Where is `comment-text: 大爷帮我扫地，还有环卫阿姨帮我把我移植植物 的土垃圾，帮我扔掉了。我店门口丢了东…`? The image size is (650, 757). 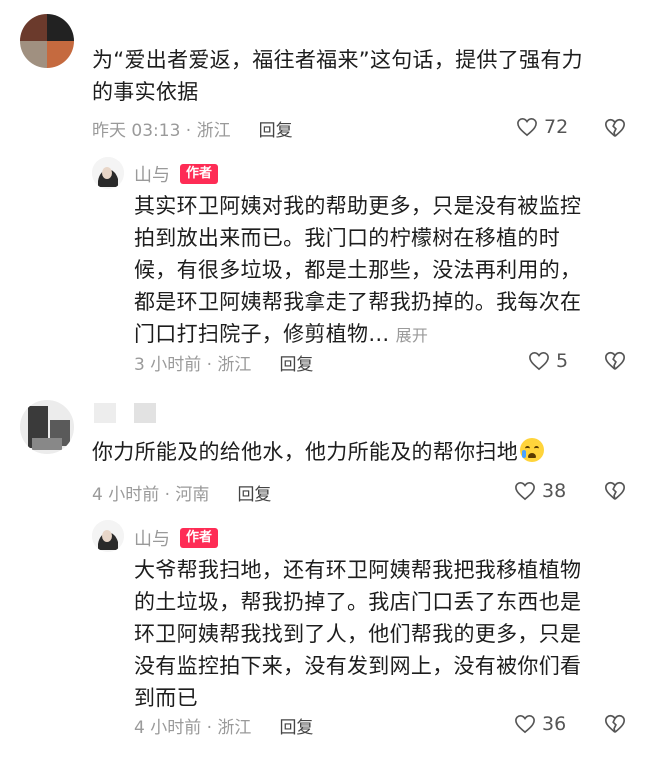
comment-text: 大爷帮我扫地，还有环卫阿姨帮我把我移植植物 的土垃圾，帮我扔掉了。我店门口丢了东… is located at coordinates (358, 634).